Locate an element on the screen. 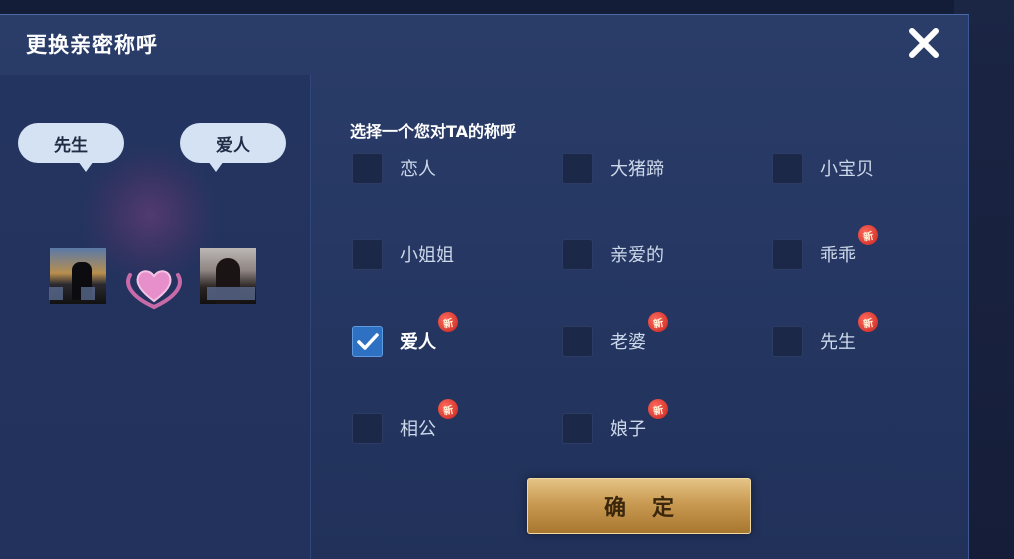 This screenshot has width=1014, height=559. player-name-left is located at coordinates (56, 293).